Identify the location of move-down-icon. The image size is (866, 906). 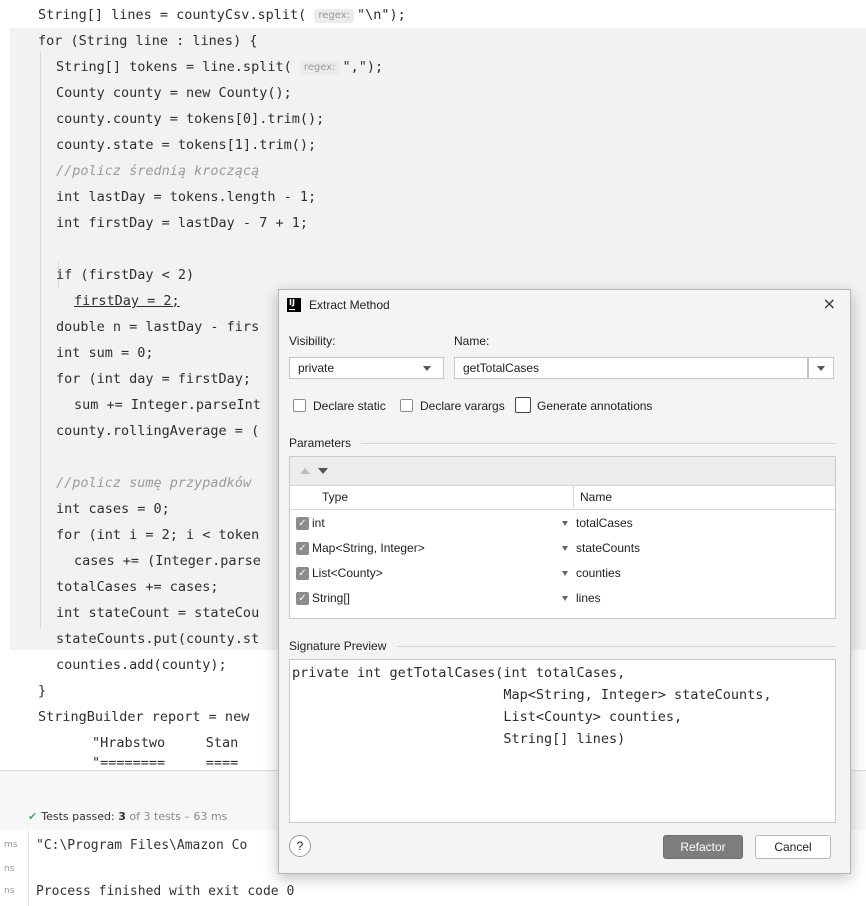
(323, 471).